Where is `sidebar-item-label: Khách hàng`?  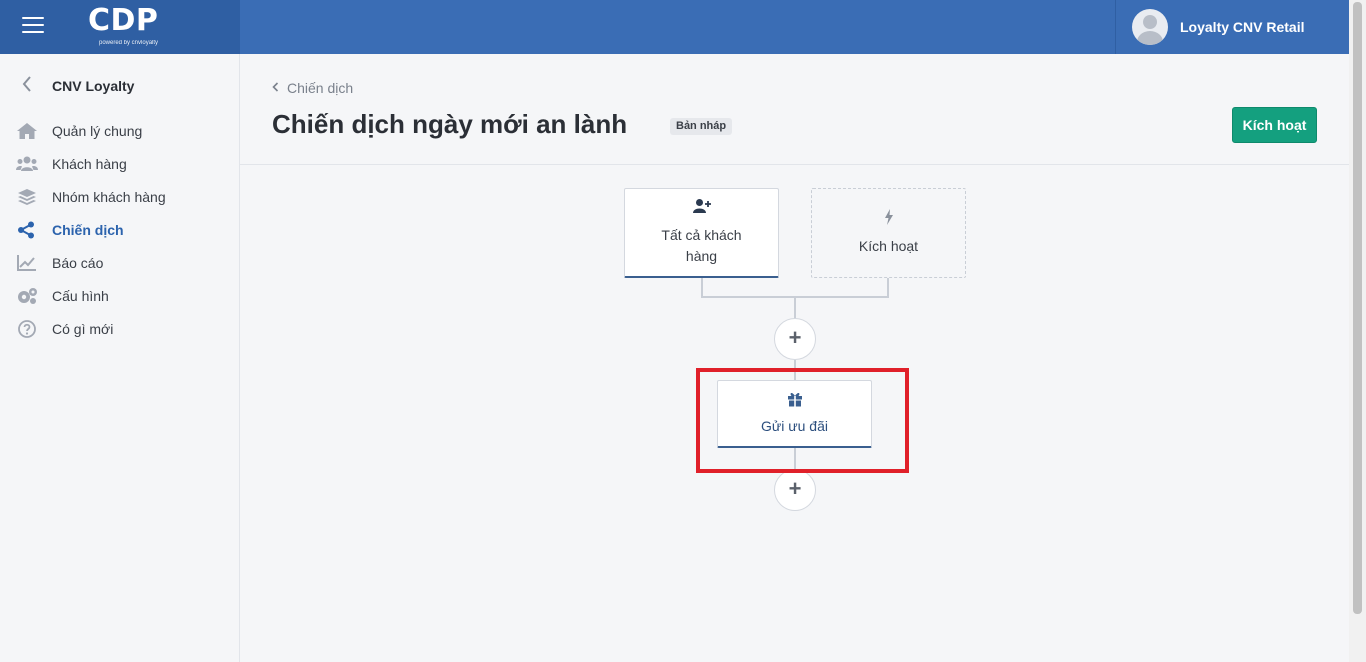 sidebar-item-label: Khách hàng is located at coordinates (89, 163).